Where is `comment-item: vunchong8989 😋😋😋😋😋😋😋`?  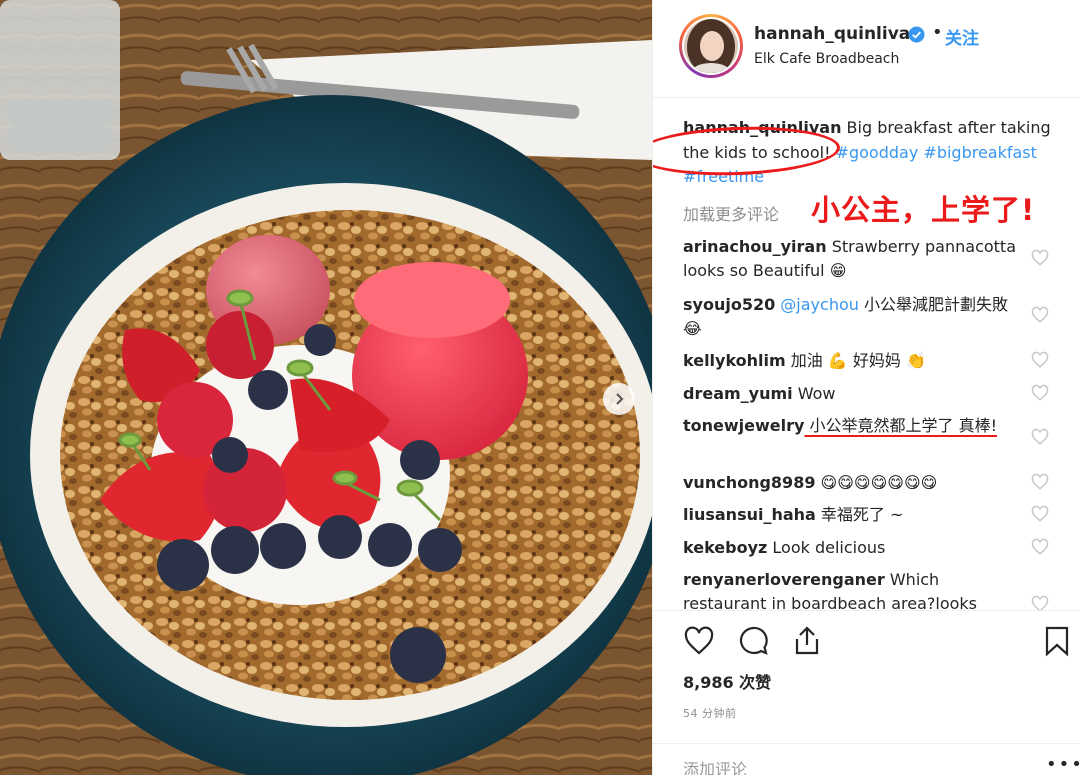
comment-item: vunchong8989 😋😋😋😋😋😋😋 is located at coordinates (853, 483).